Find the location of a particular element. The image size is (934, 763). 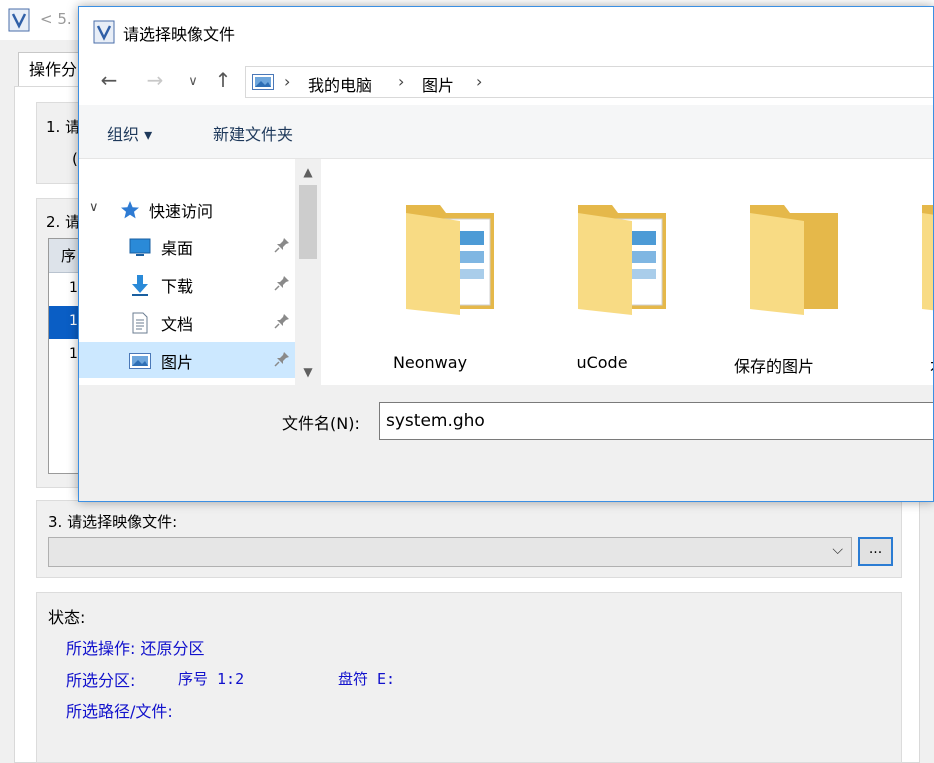

navigation-pane: ∨ 快速访问 桌面 下载 文档 图片 is located at coordinates (201, 272).